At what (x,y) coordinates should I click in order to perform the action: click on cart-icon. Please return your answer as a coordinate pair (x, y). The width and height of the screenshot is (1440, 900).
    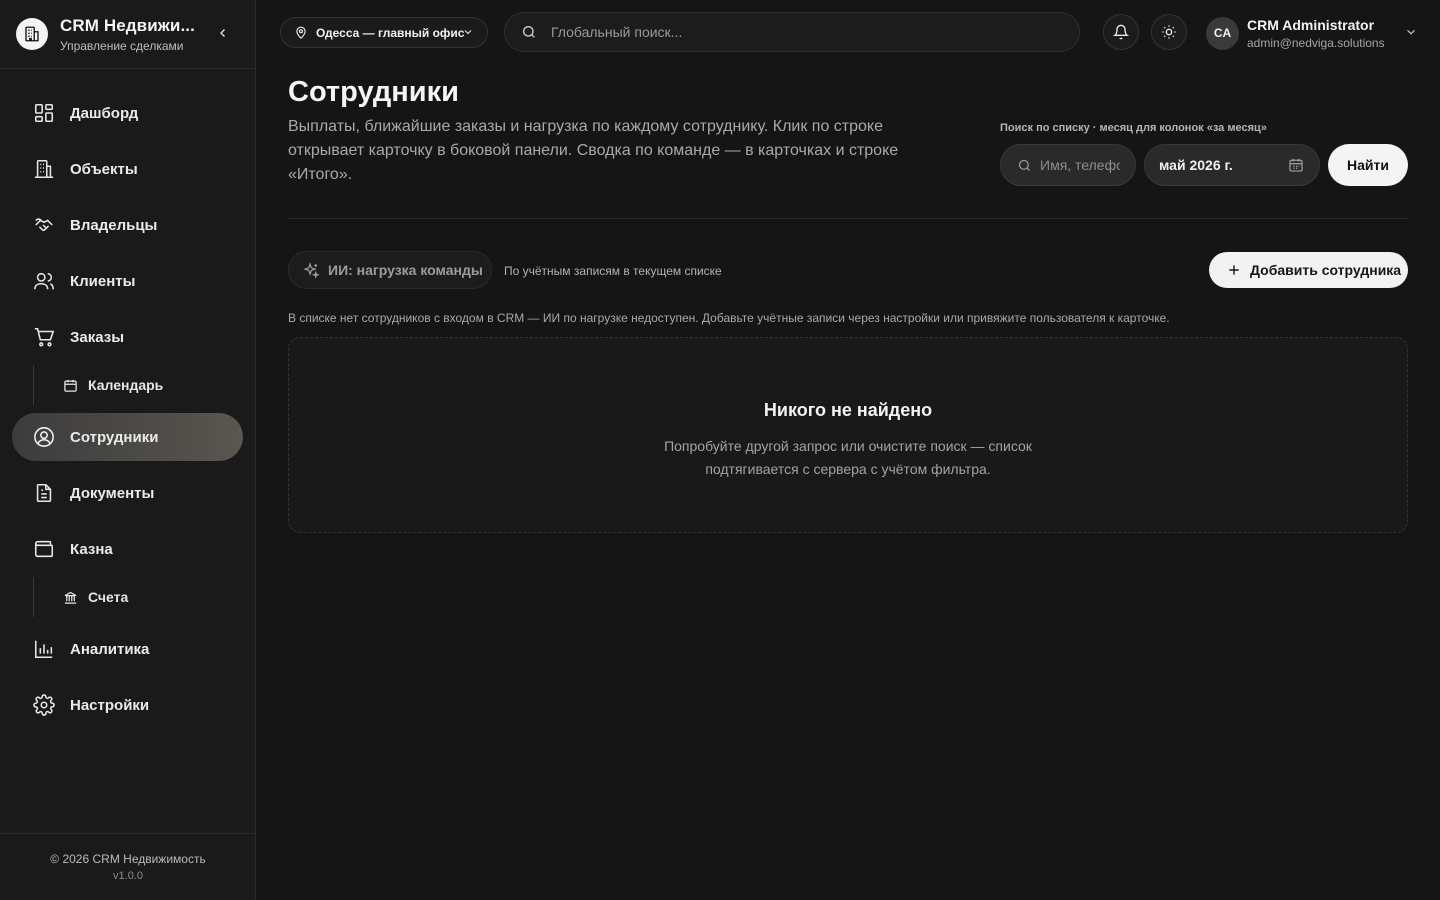
    Looking at the image, I should click on (44, 337).